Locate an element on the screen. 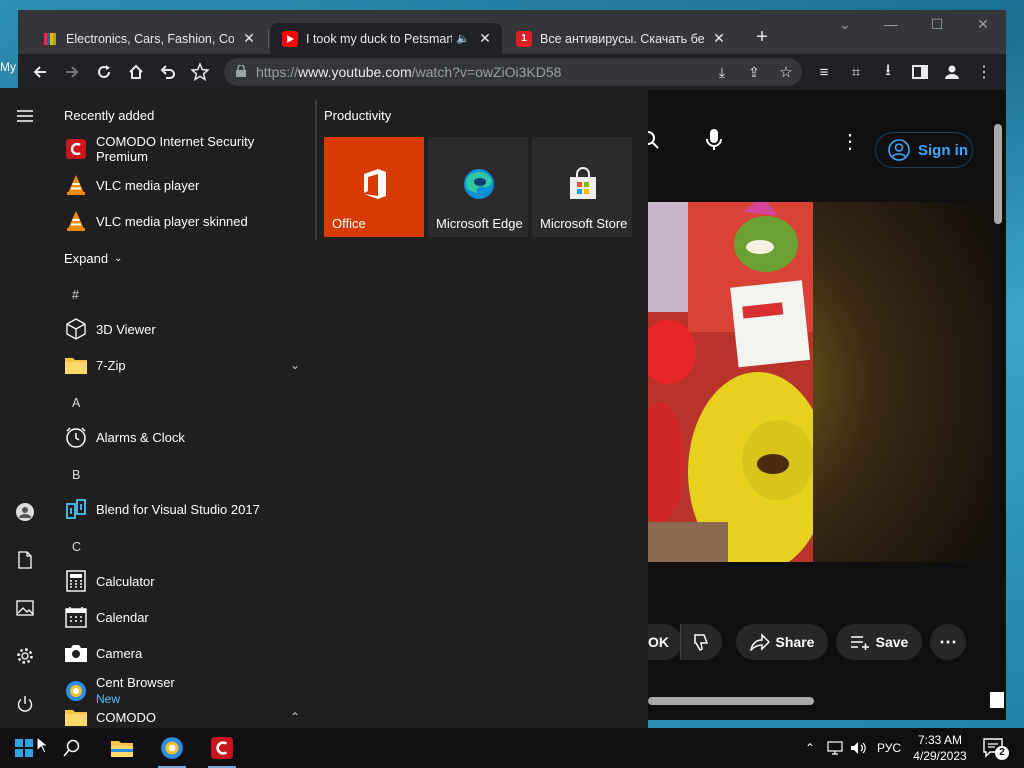 This screenshot has height=768, width=1024. notification-center-icon: 2 is located at coordinates (995, 748).